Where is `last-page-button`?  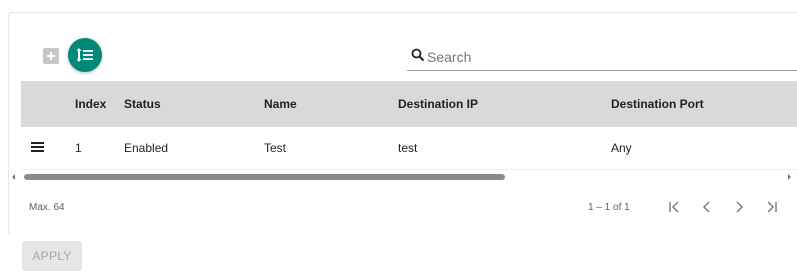 last-page-button is located at coordinates (771, 207).